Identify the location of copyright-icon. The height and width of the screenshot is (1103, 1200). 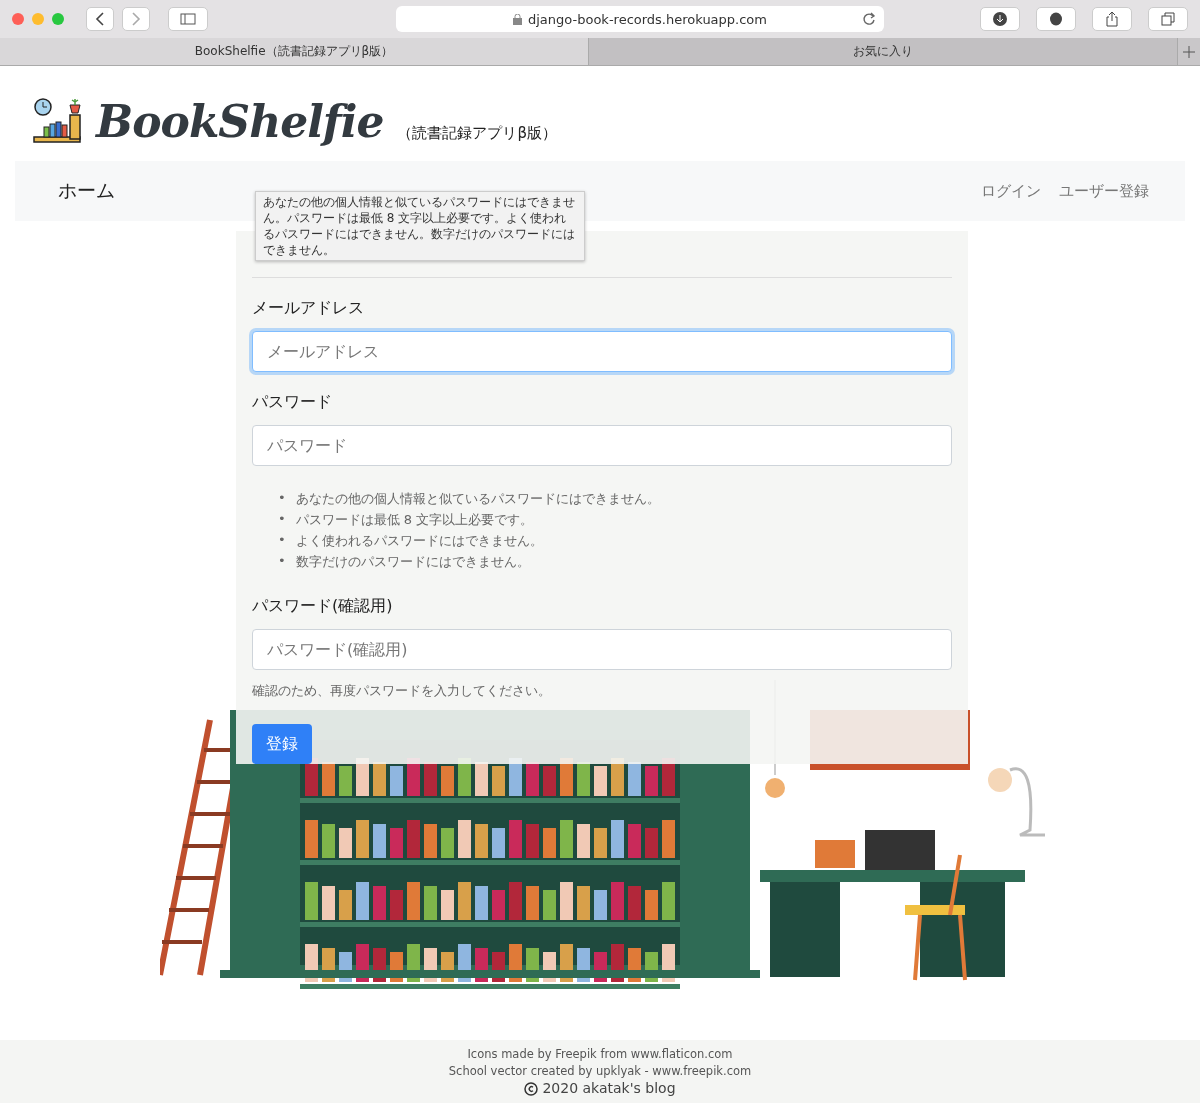
(531, 1088).